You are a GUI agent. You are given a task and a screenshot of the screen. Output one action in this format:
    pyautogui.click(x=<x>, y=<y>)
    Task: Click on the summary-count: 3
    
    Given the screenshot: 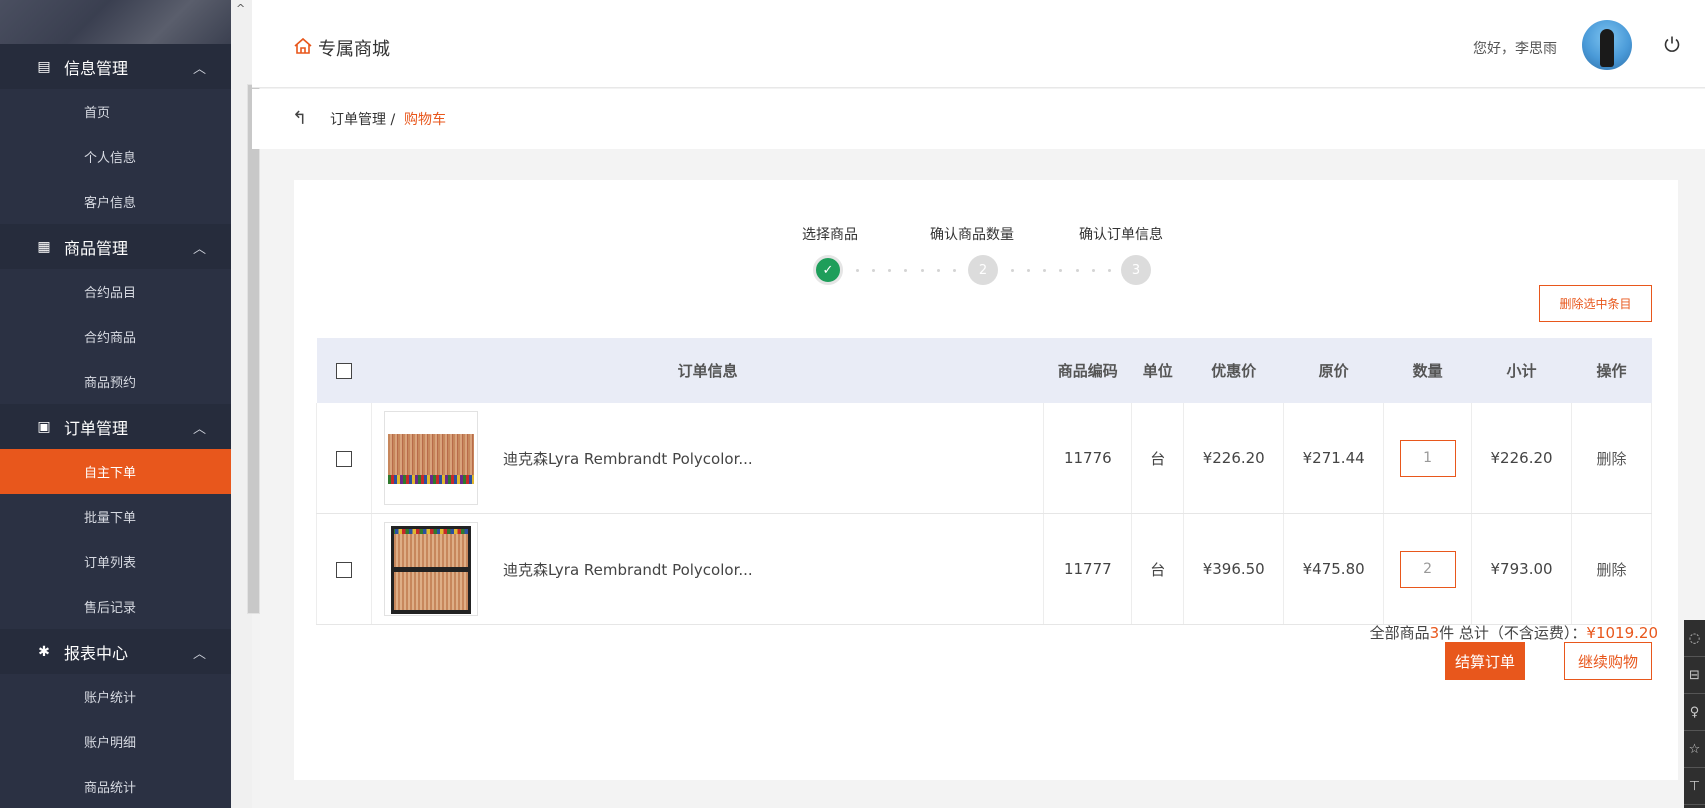 What is the action you would take?
    pyautogui.click(x=1434, y=633)
    